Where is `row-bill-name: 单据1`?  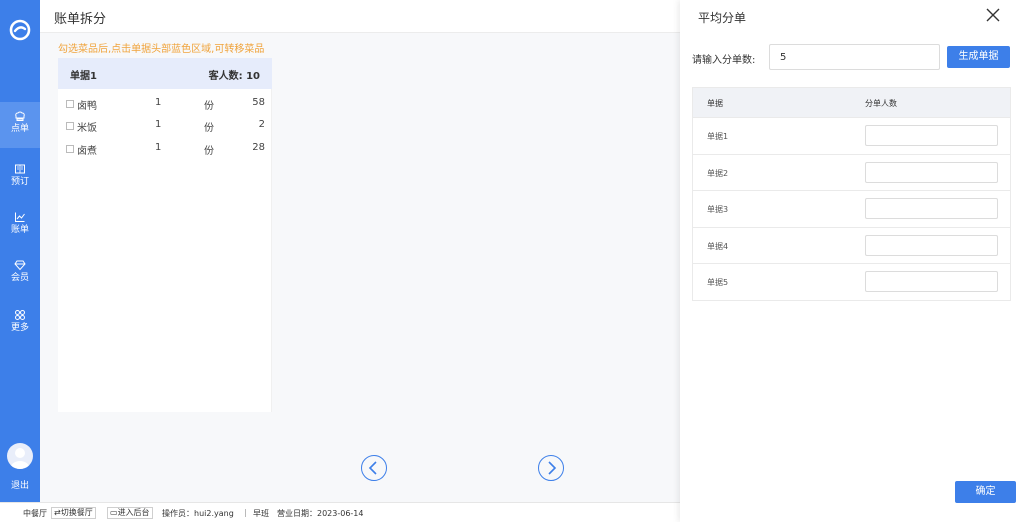 row-bill-name: 单据1 is located at coordinates (718, 136).